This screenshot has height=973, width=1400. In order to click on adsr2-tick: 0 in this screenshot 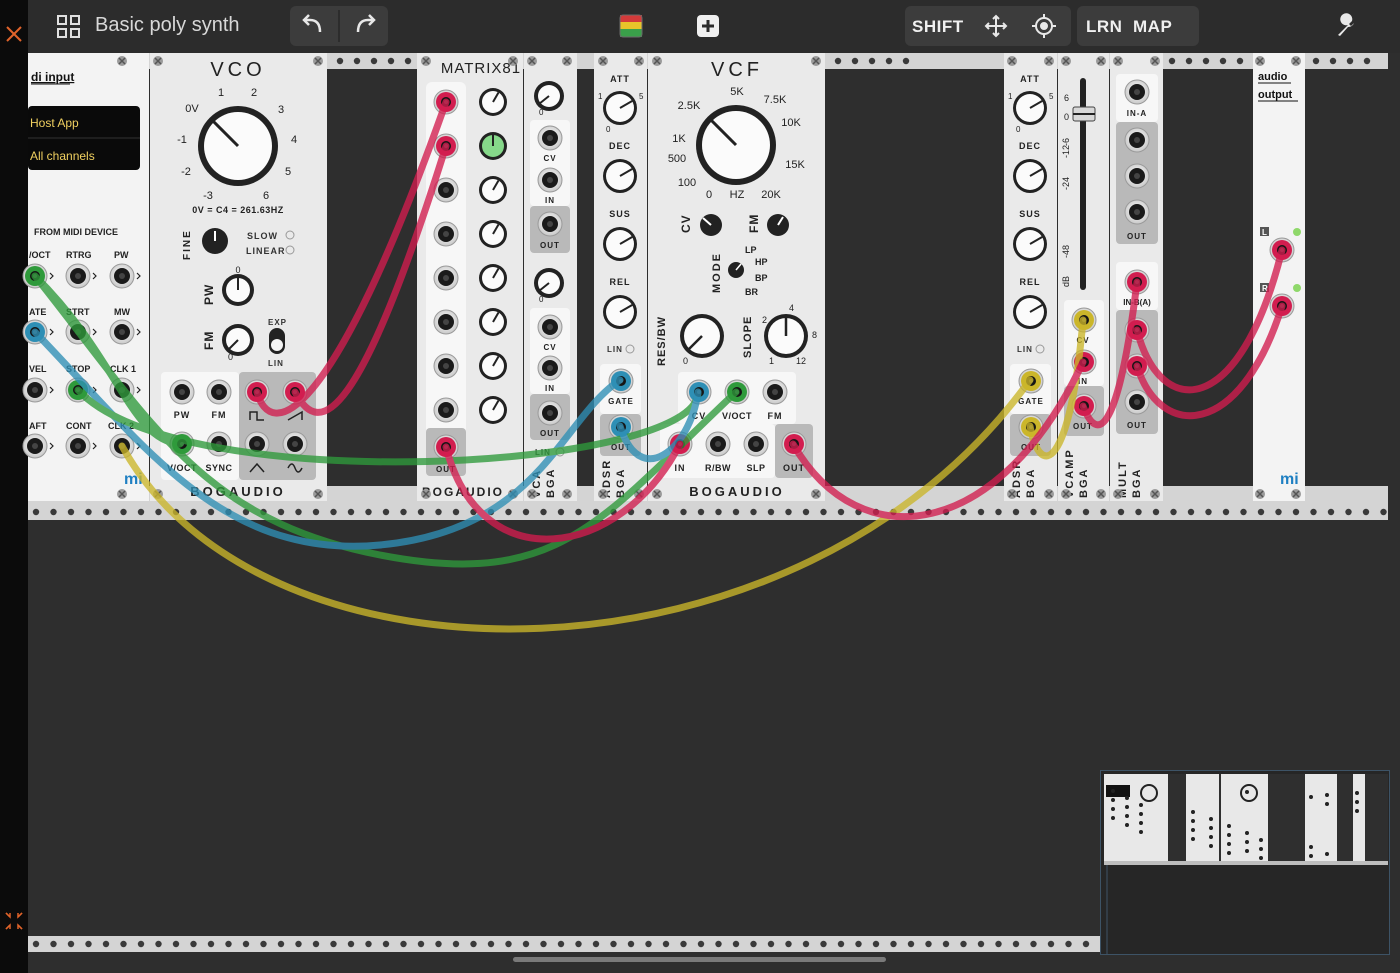, I will do `click(1018, 129)`.